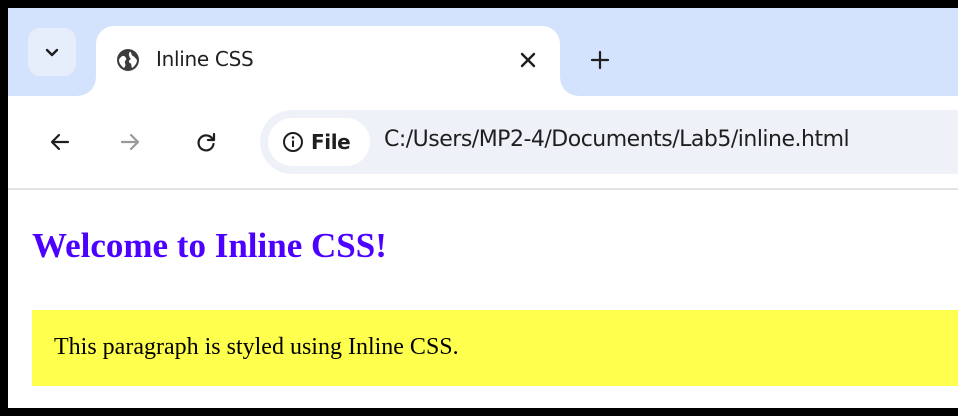  I want to click on back-button, so click(60, 142).